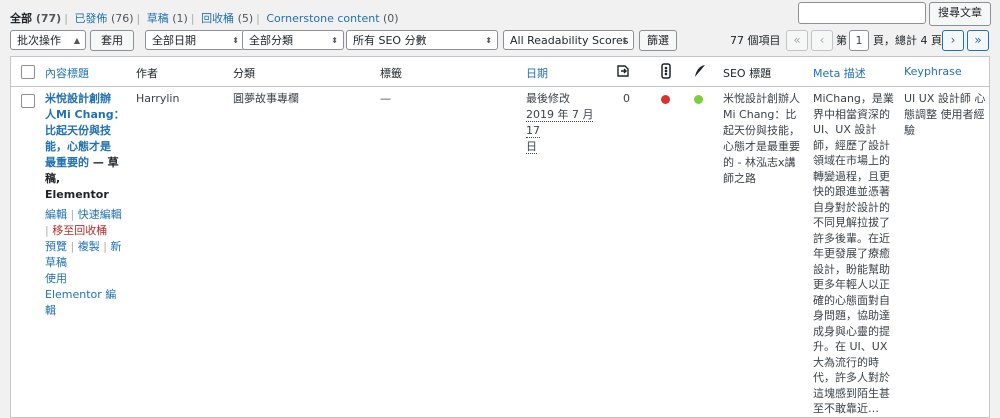 This screenshot has height=418, width=1000. What do you see at coordinates (167, 18) in the screenshot?
I see `filter-draft: 草稿 (1)` at bounding box center [167, 18].